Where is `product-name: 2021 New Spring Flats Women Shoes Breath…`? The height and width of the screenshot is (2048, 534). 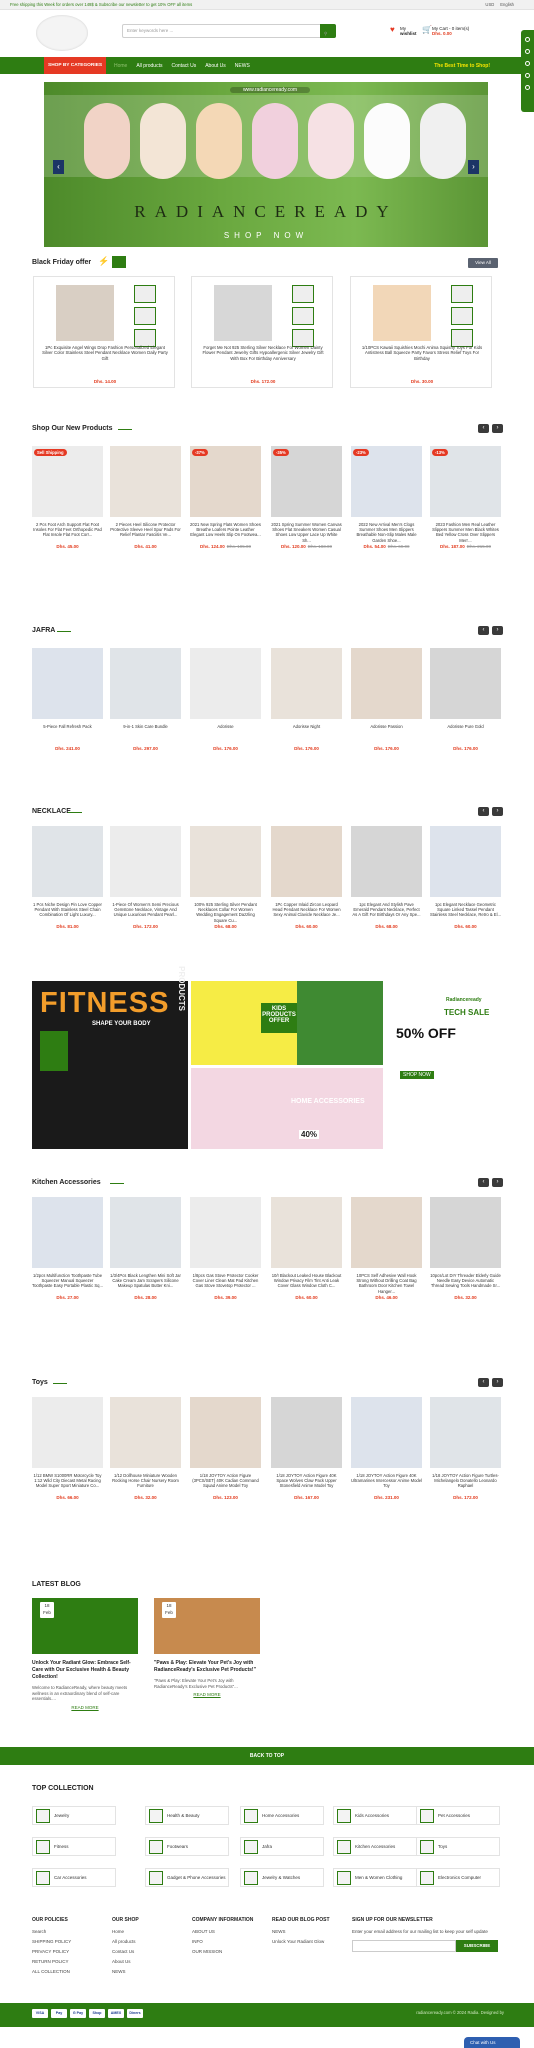
product-name: 2021 New Spring Flats Women Shoes Breath… is located at coordinates (225, 532).